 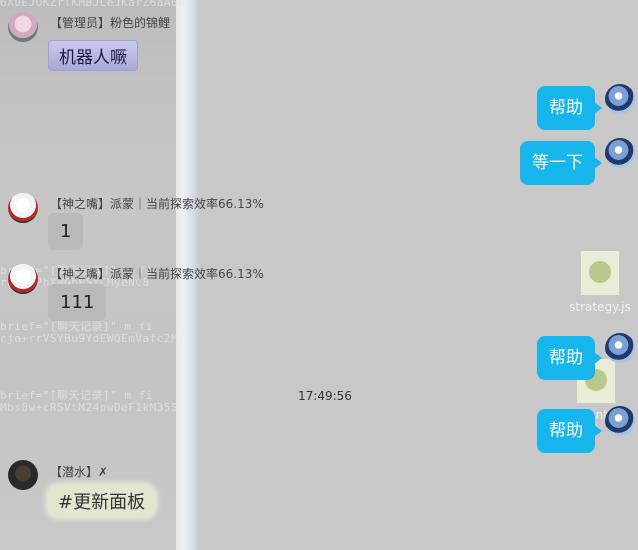 What do you see at coordinates (325, 396) in the screenshot?
I see `timestamp: 17:49:56` at bounding box center [325, 396].